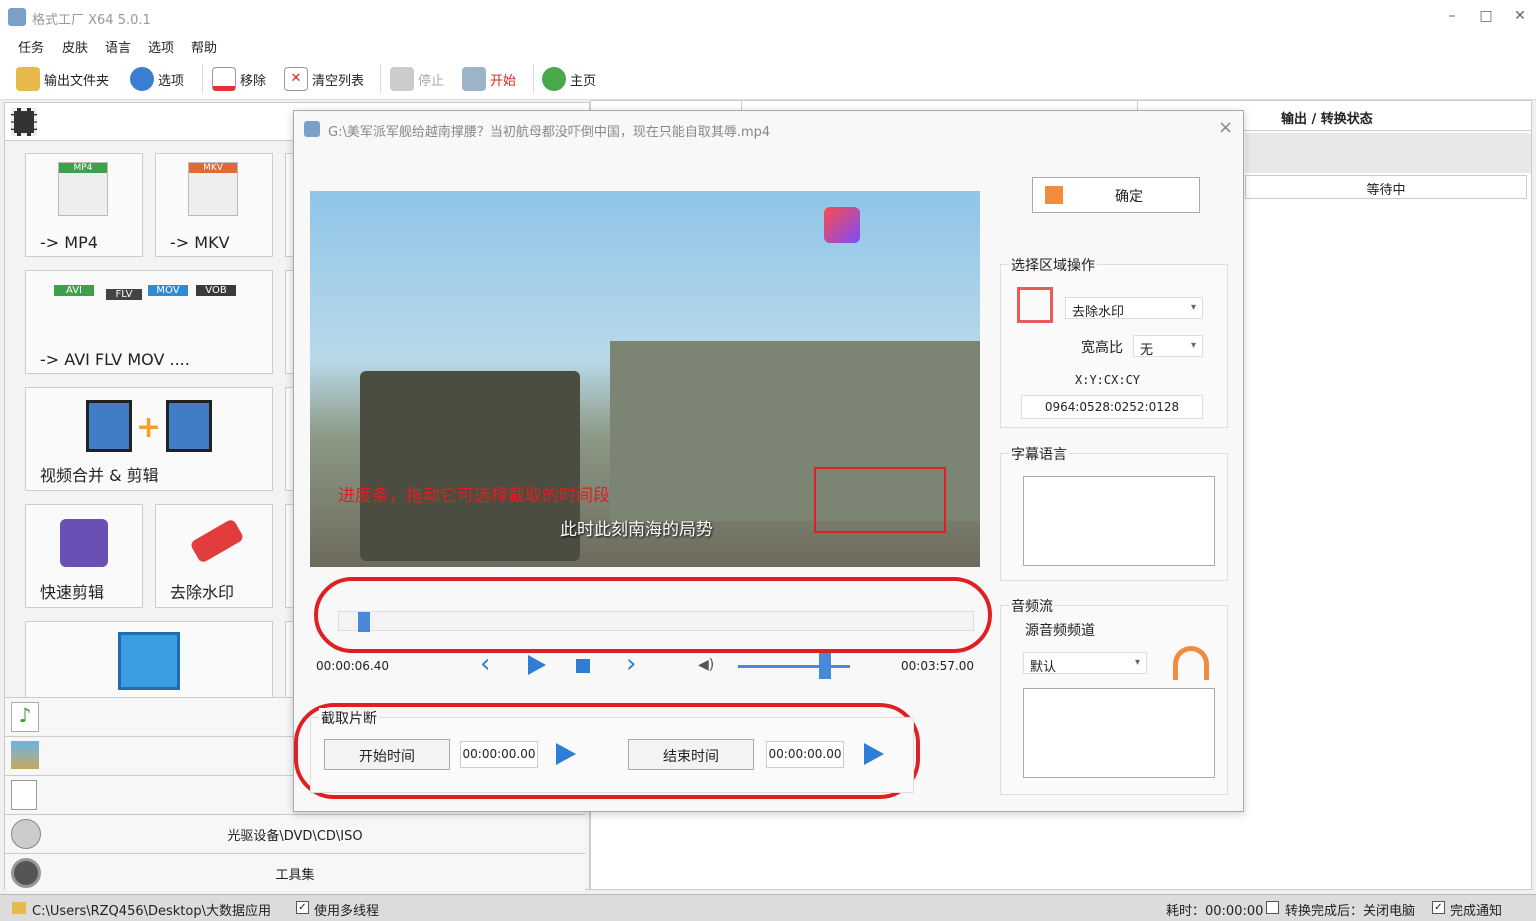 The height and width of the screenshot is (921, 1536). I want to click on app-title: 格式工厂 X64 5.0.1, so click(91, 20).